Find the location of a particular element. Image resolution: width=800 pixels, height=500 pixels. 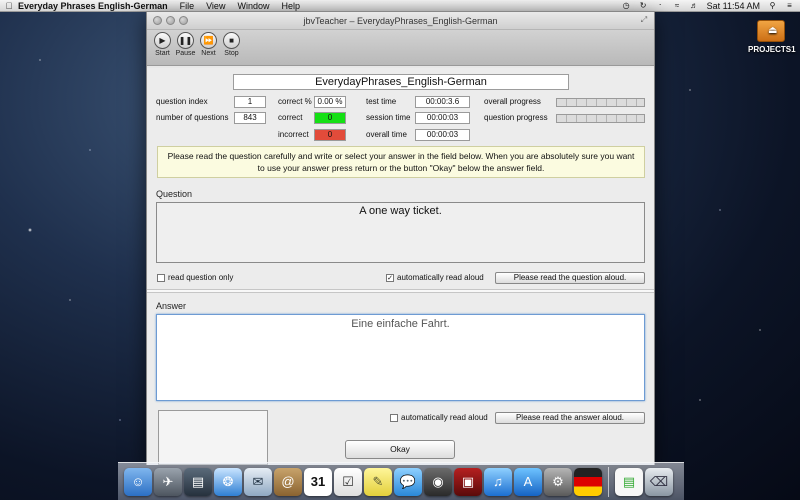

bluetooth-icon: ᛫ is located at coordinates (660, 5).